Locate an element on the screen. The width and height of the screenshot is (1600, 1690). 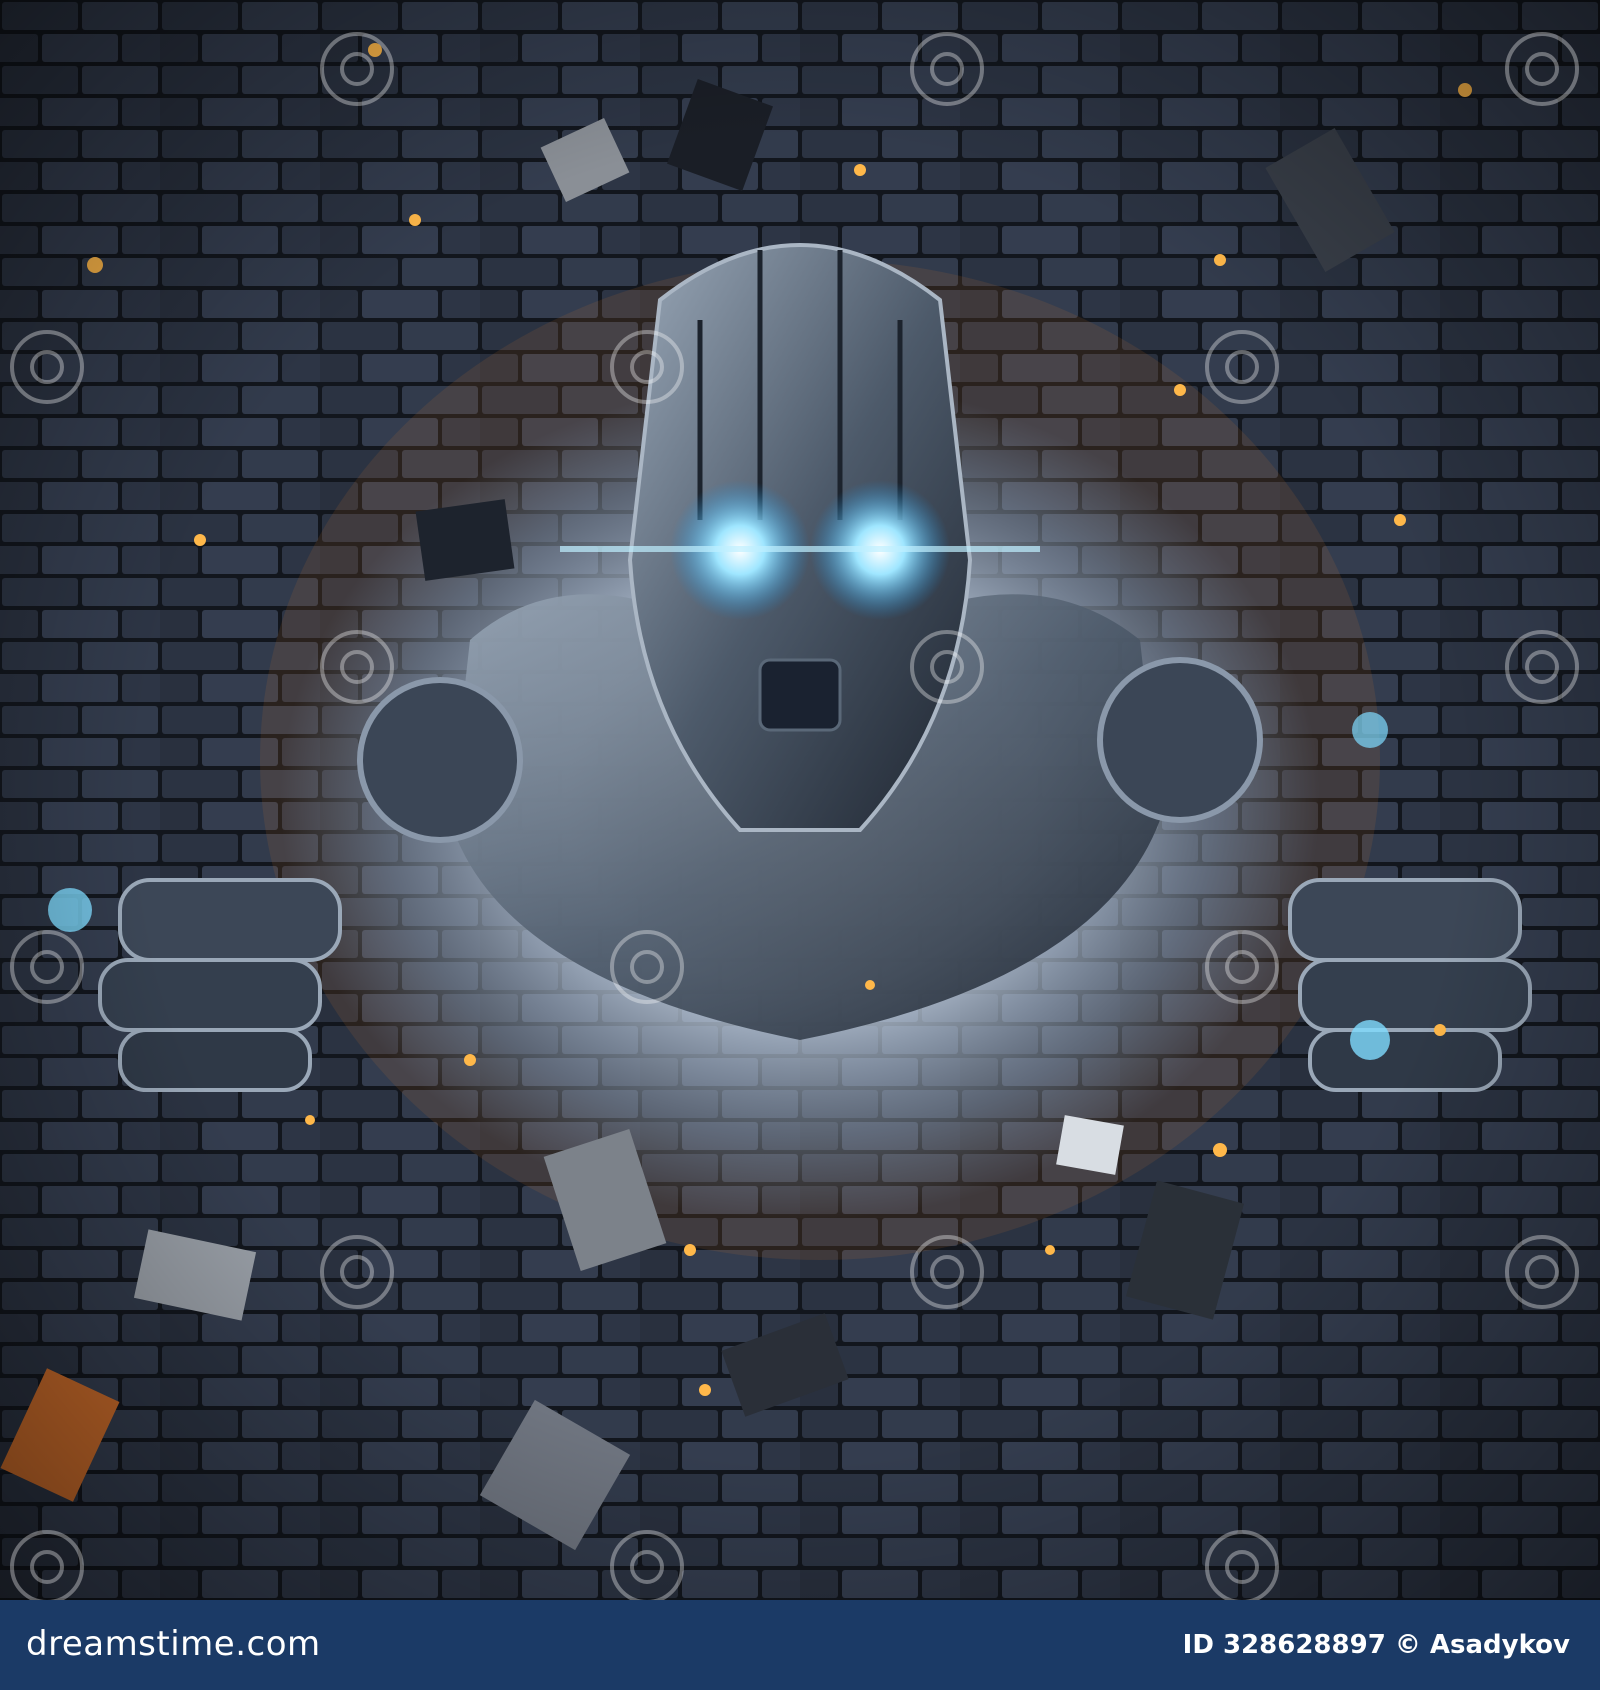
site-brand: dreamstime.com is located at coordinates (173, 1644).